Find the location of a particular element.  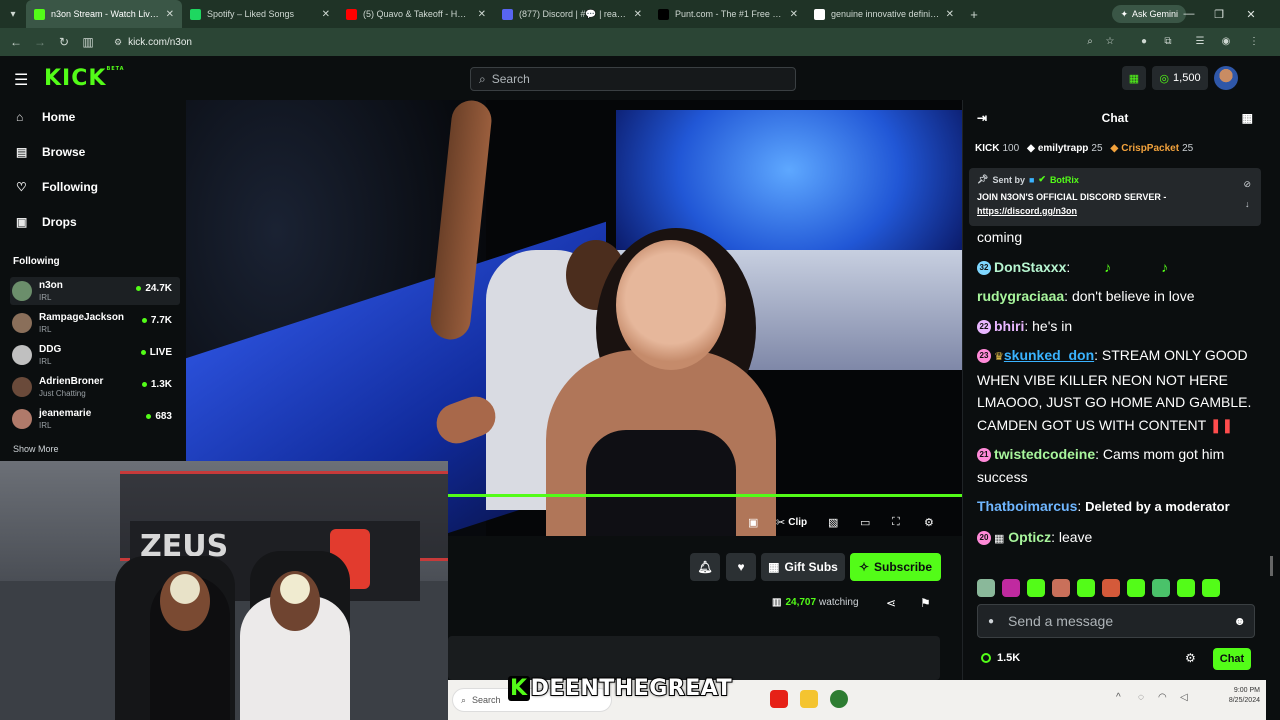

subscribe-button: ✧ Subscribe is located at coordinates (895, 567).